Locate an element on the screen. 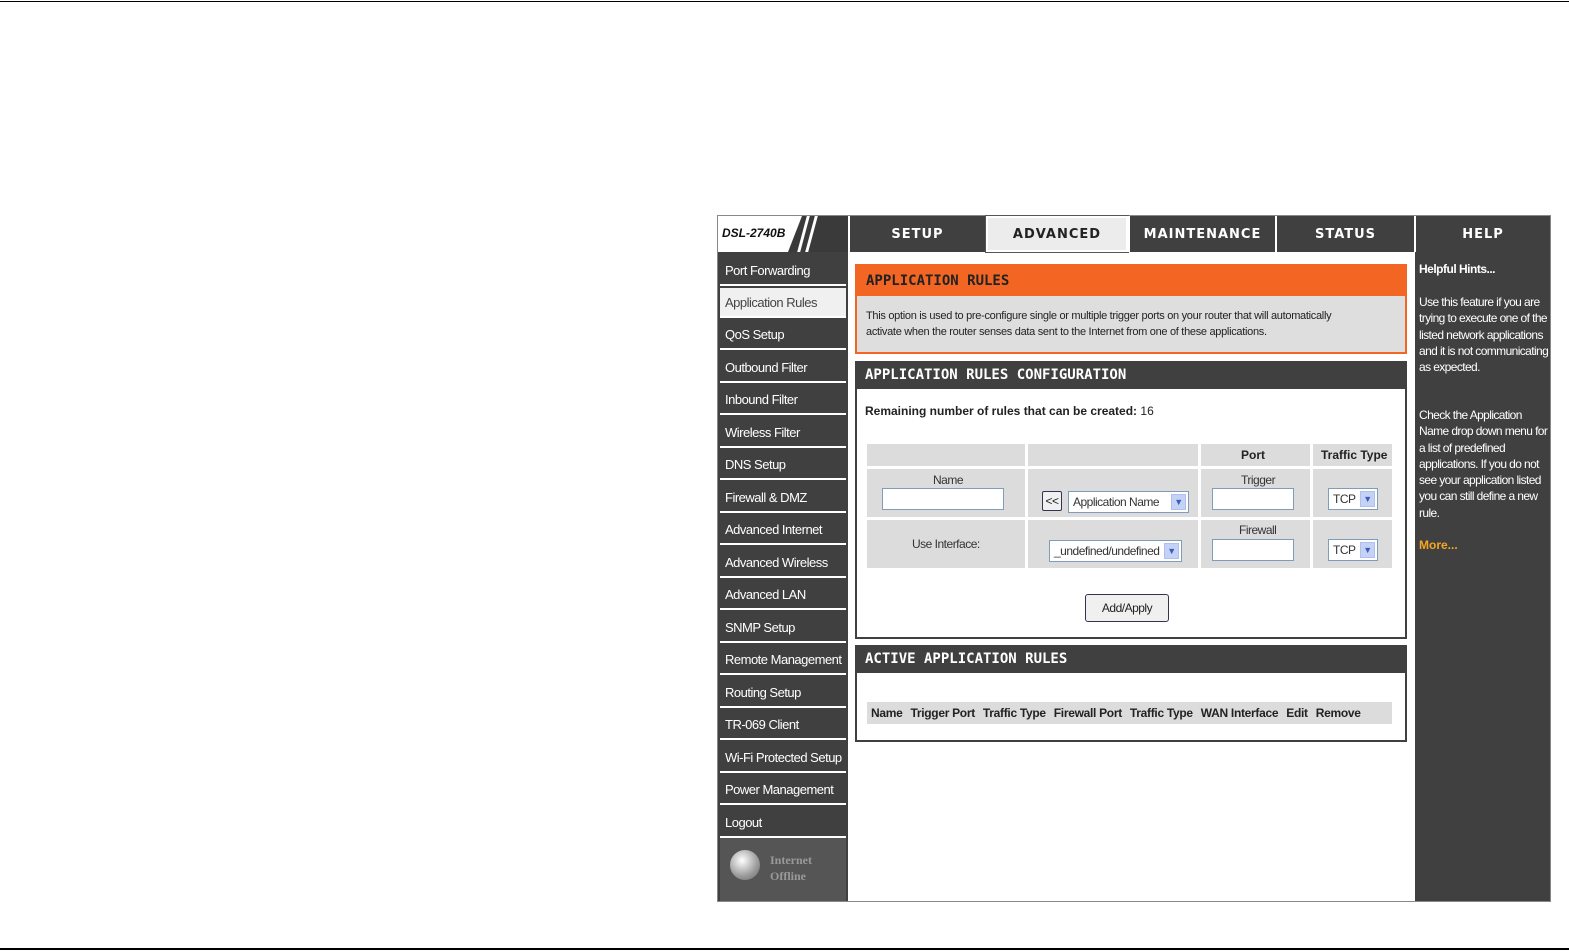 The image size is (1569, 952). interface-cell: _undefined/undefined ▼ is located at coordinates (1113, 544).